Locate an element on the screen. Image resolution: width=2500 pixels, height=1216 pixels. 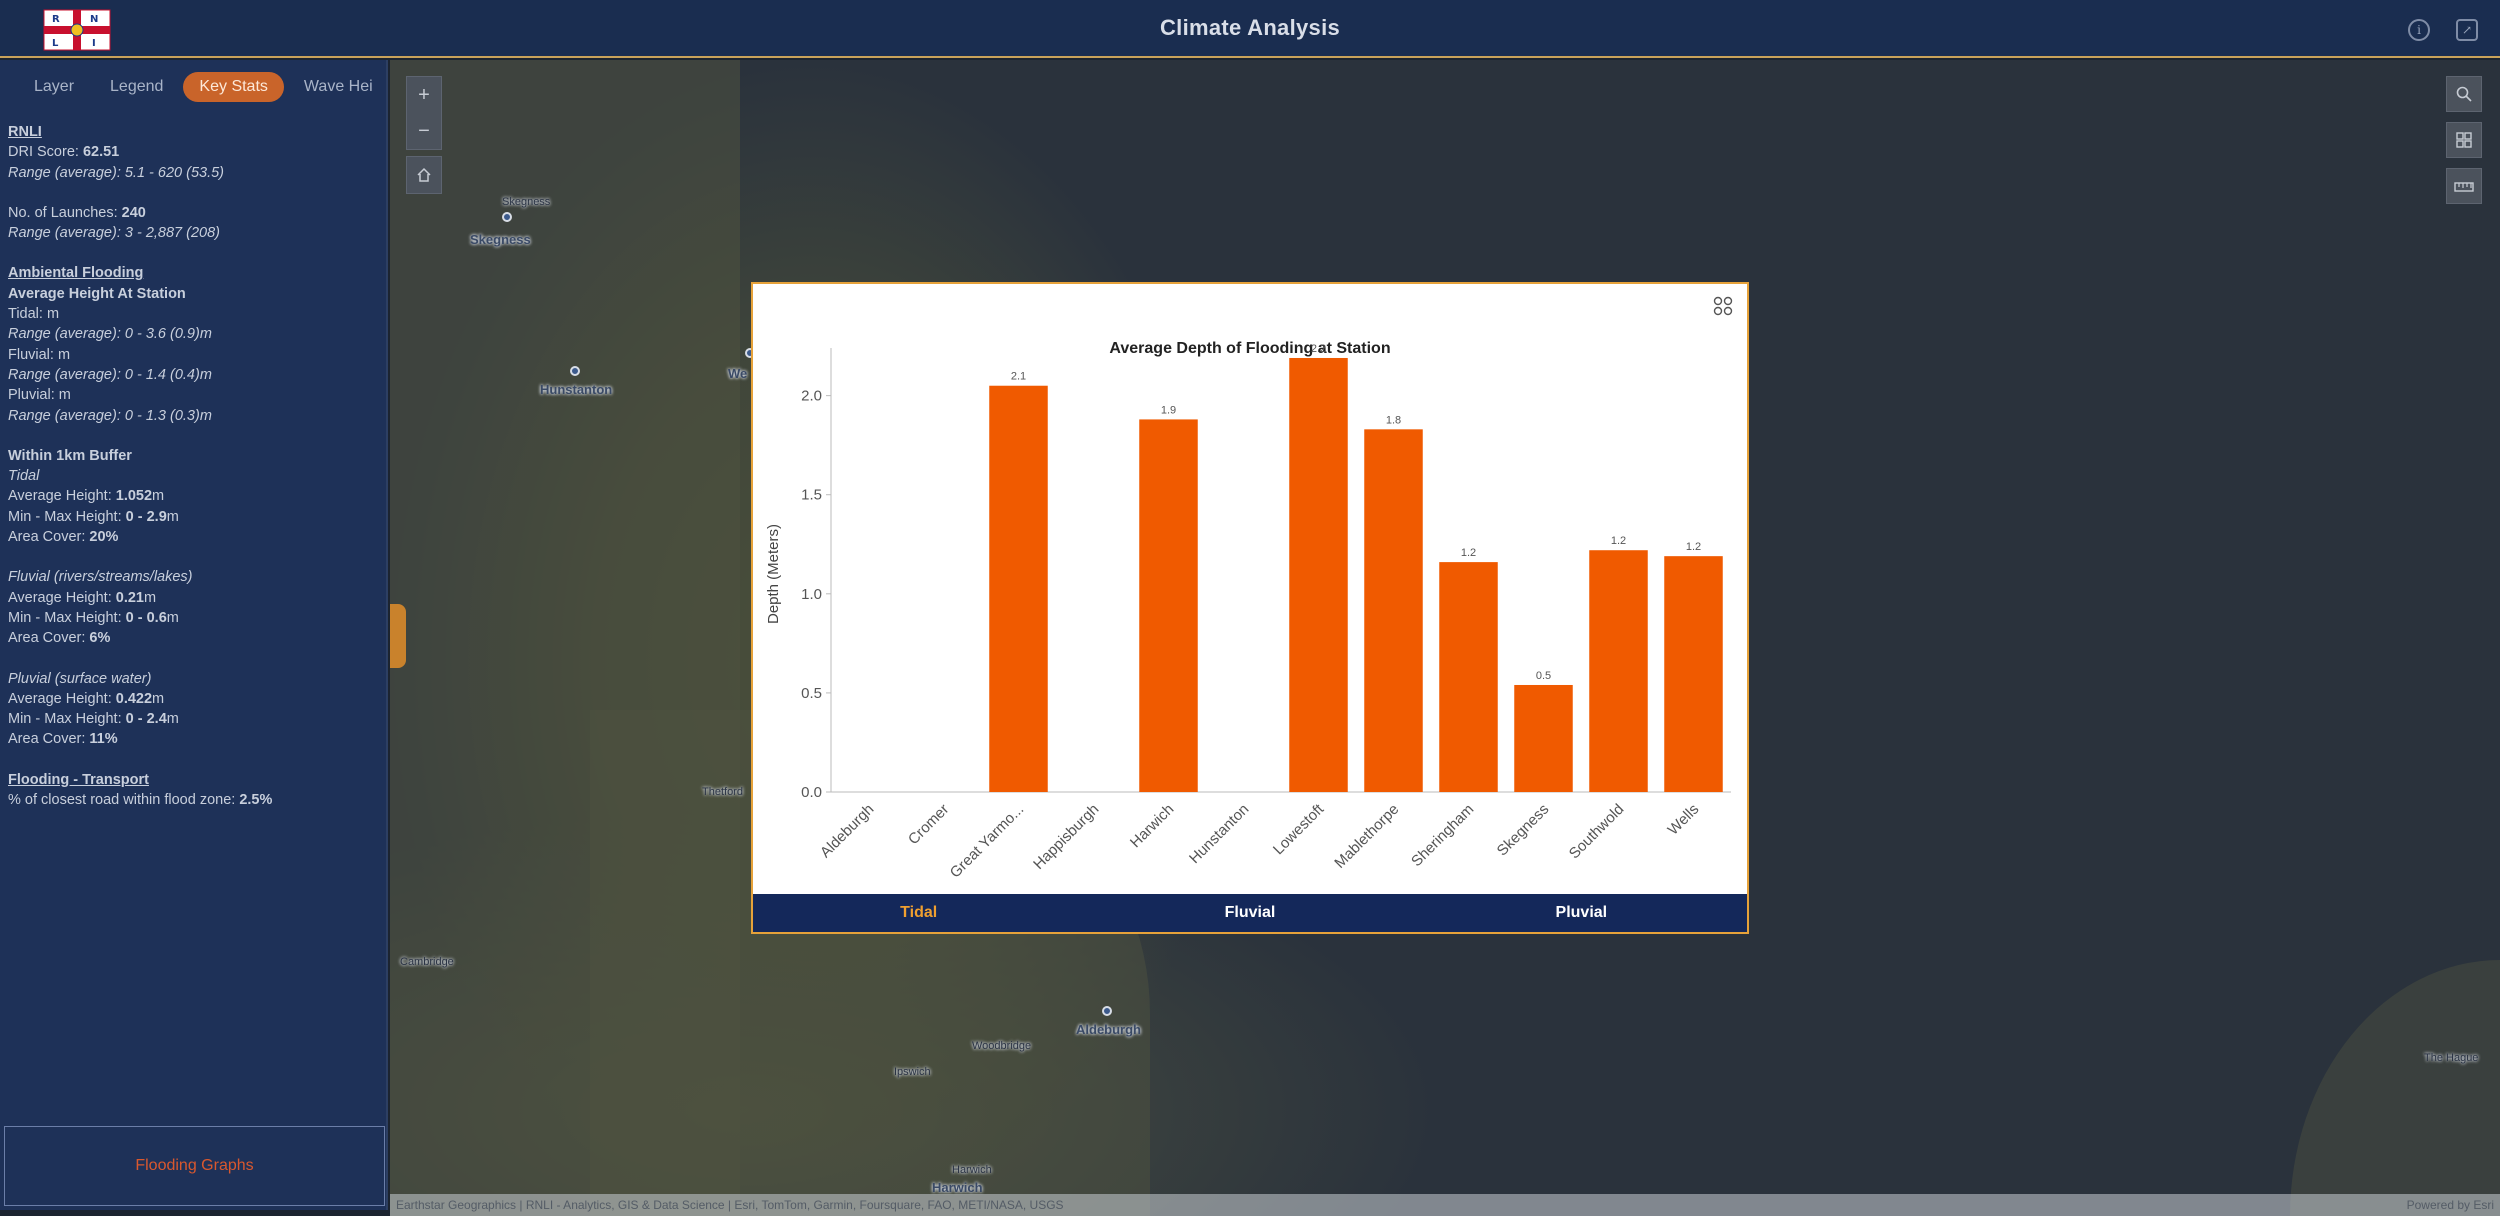
dri-range: Range (average): 5.1 - 620 (53.5) is located at coordinates (116, 172).